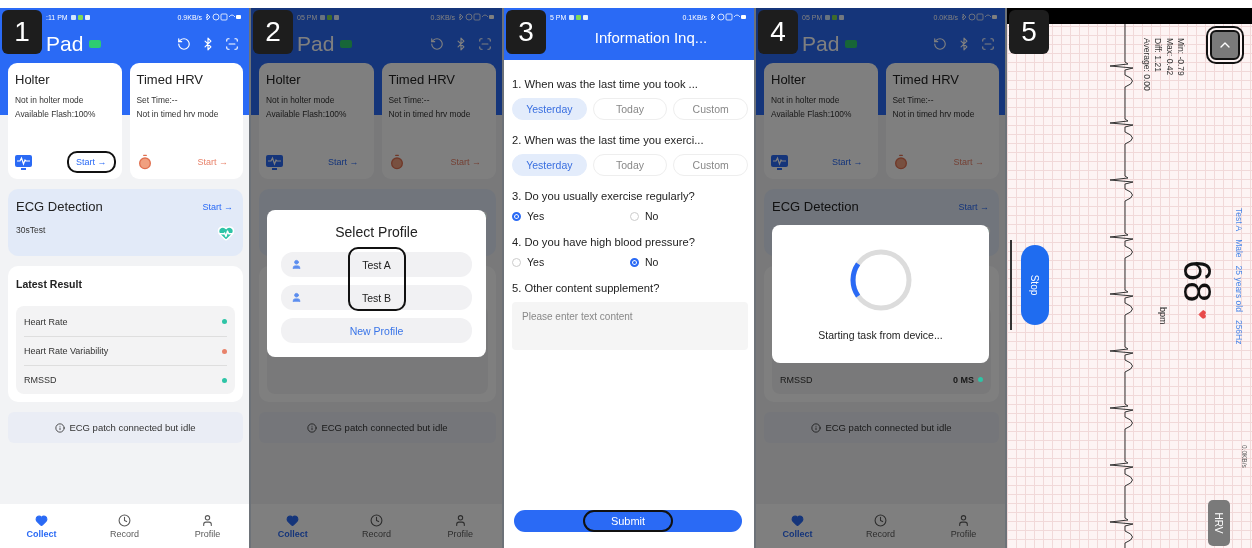  Describe the element at coordinates (789, 79) in the screenshot. I see `card-title: Holter` at that location.